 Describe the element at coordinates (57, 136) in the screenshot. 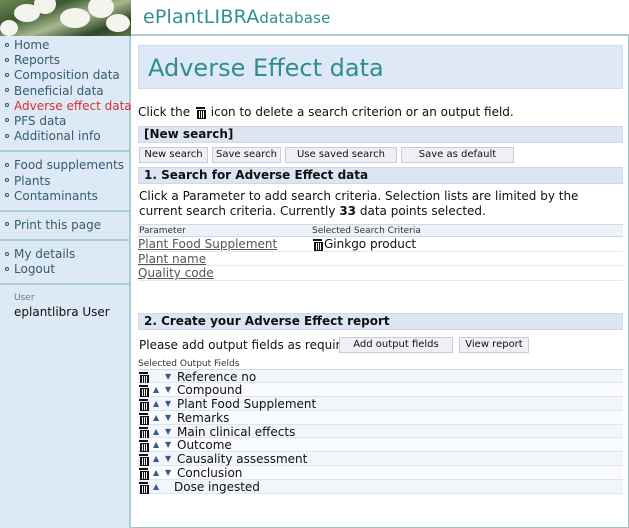

I see `sidebar-item-label: Additional info` at that location.